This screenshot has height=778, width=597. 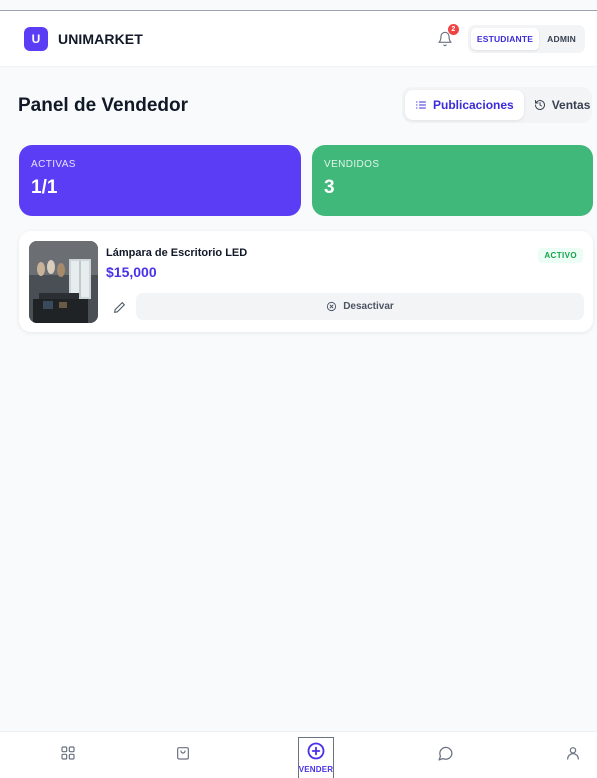 What do you see at coordinates (131, 272) in the screenshot?
I see `listing-price: $15,000` at bounding box center [131, 272].